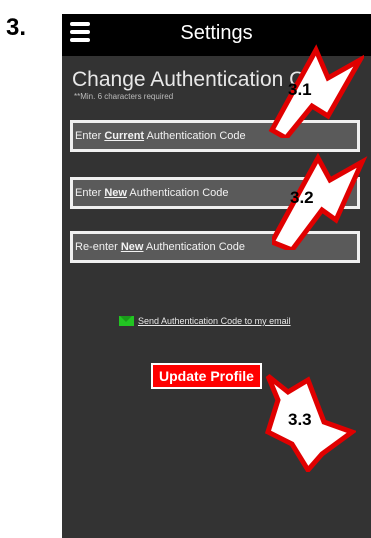 Image resolution: width=371 pixels, height=538 pixels. I want to click on envelope-icon, so click(126, 321).